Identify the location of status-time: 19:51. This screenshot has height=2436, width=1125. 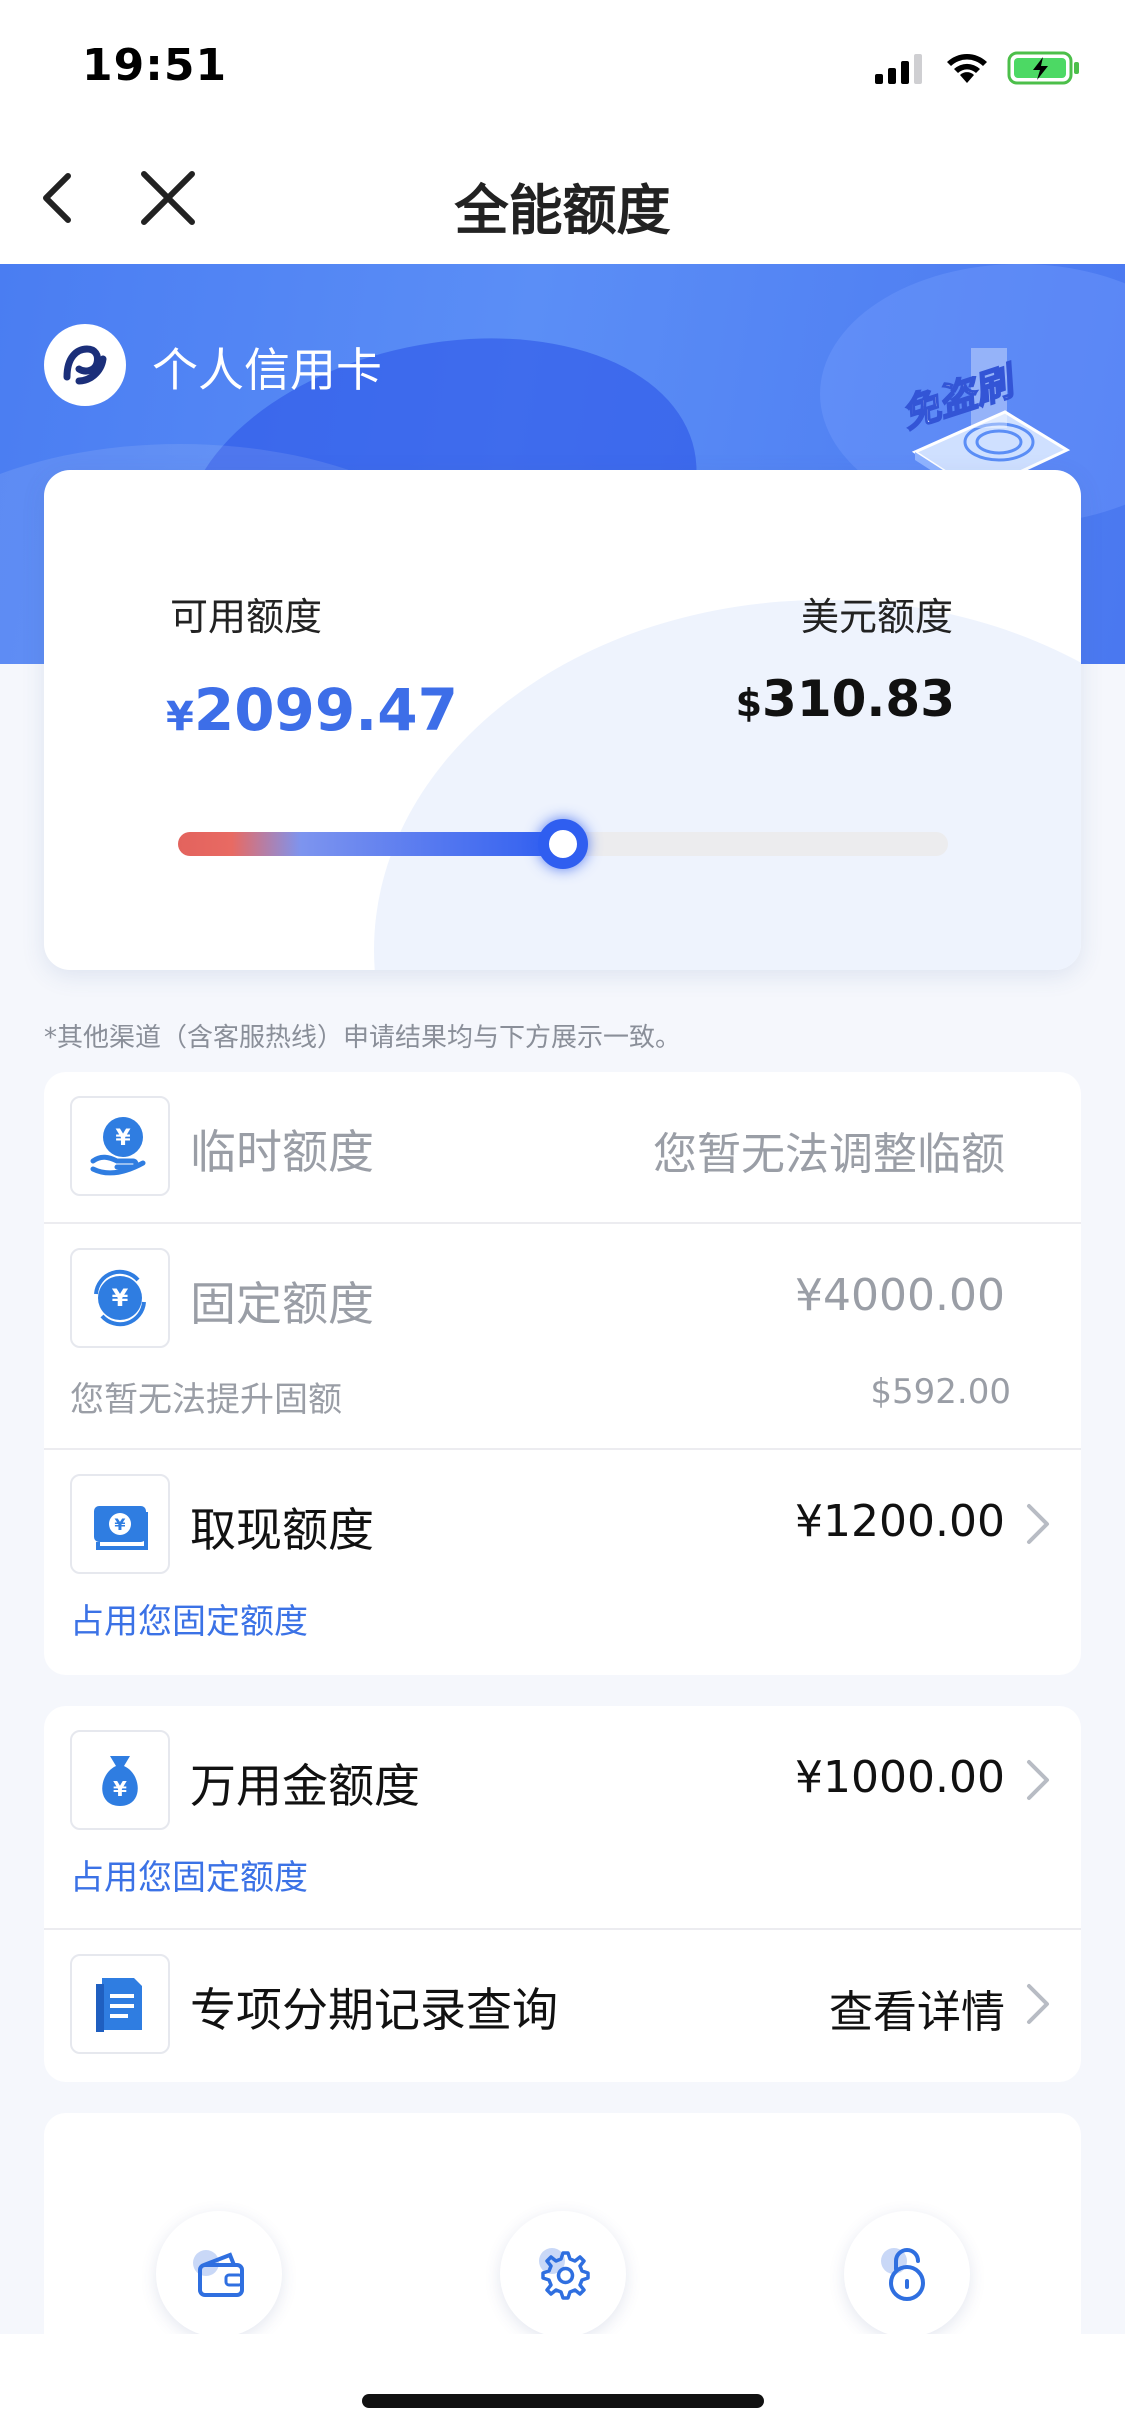
(155, 65).